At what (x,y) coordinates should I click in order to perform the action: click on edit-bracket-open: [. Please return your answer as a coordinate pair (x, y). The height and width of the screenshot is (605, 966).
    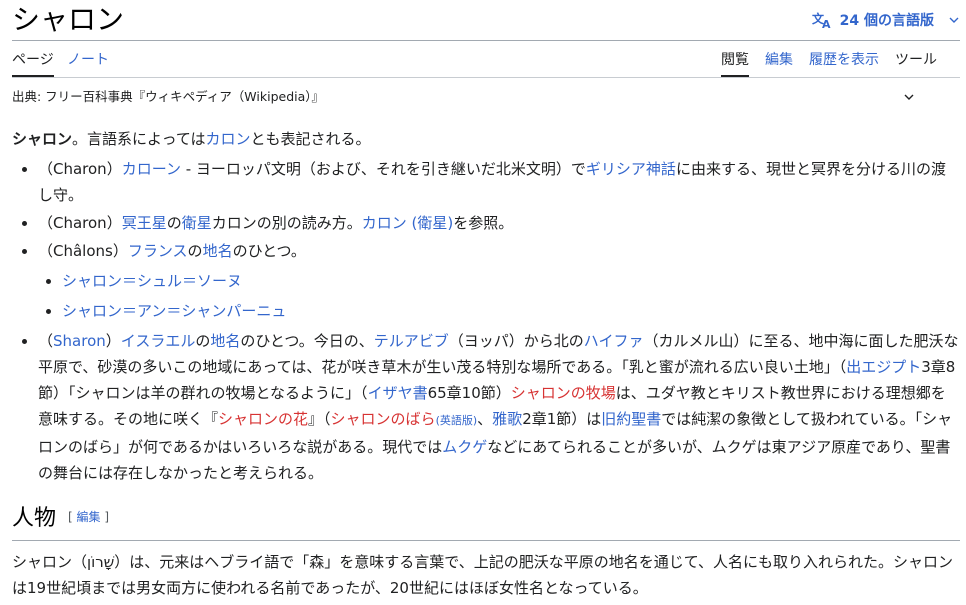
    Looking at the image, I should click on (72, 517).